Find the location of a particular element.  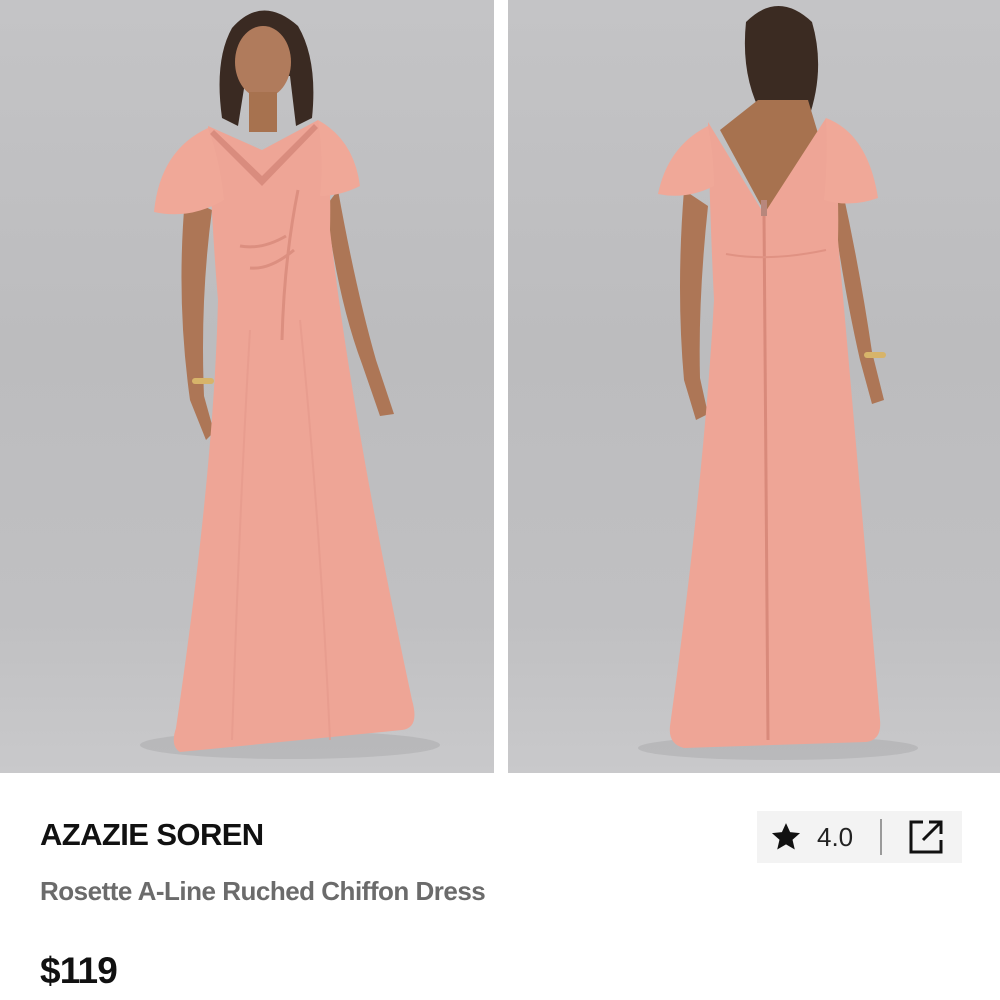

share-button is located at coordinates (926, 837).